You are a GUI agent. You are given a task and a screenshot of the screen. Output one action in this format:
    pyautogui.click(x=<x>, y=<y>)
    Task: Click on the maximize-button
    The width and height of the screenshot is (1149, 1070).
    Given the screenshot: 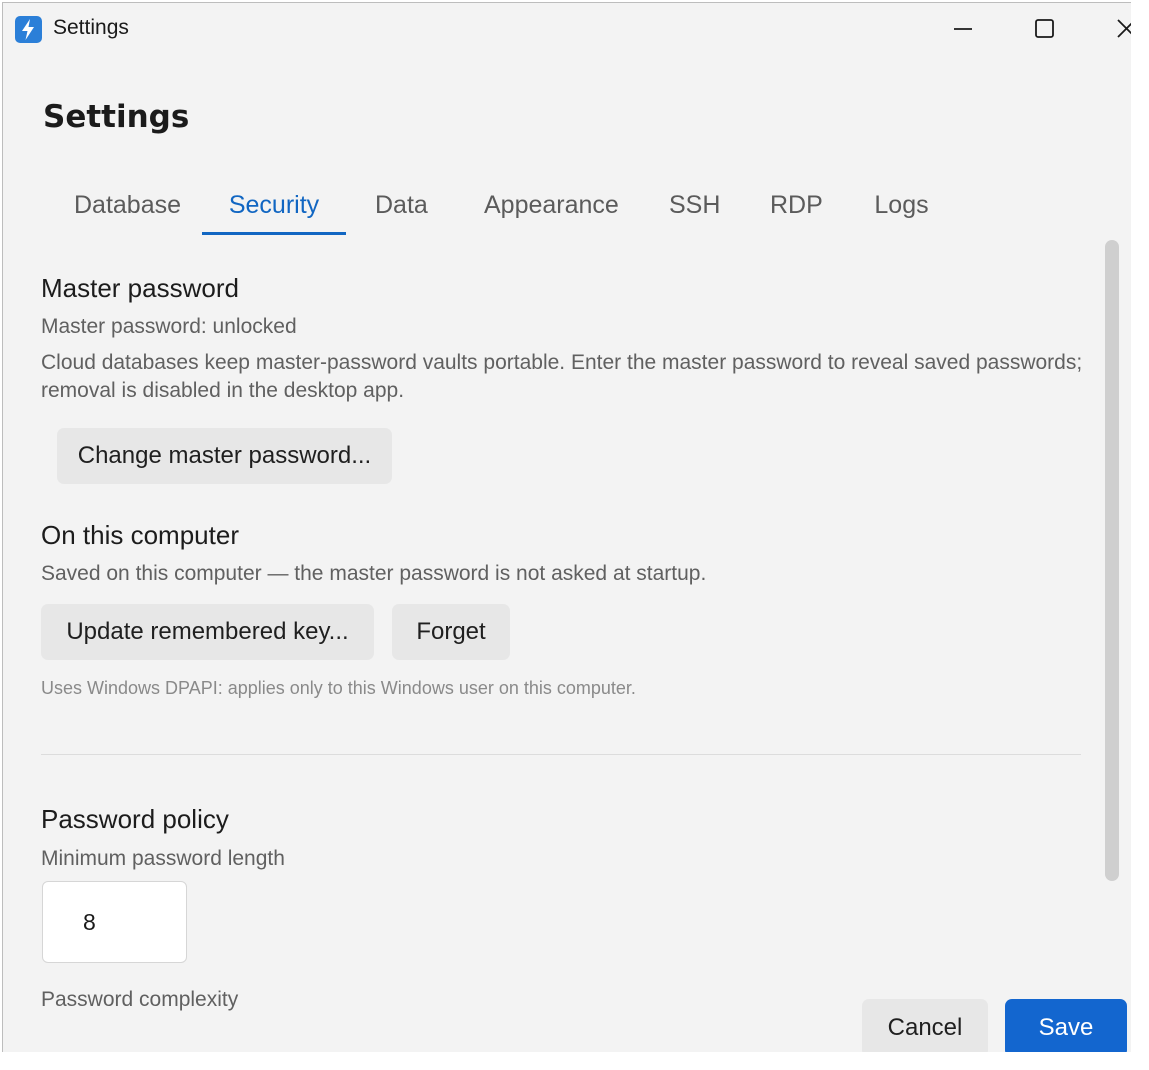 What is the action you would take?
    pyautogui.click(x=1044, y=29)
    